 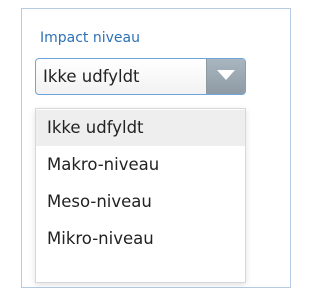 I want to click on chevron-down-icon, so click(x=226, y=75).